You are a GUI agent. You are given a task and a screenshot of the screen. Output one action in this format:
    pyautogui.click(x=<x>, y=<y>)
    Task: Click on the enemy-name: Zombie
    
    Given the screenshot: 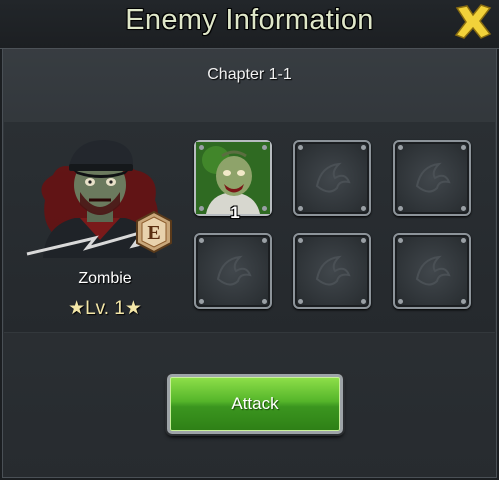 What is the action you would take?
    pyautogui.click(x=105, y=278)
    